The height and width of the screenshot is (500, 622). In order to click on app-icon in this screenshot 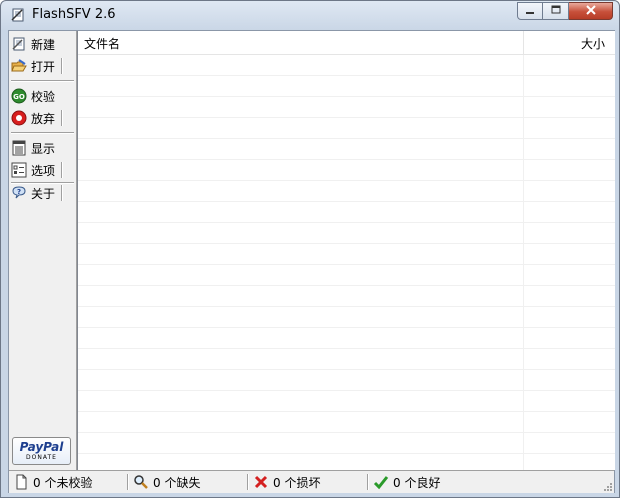, I will do `click(18, 15)`.